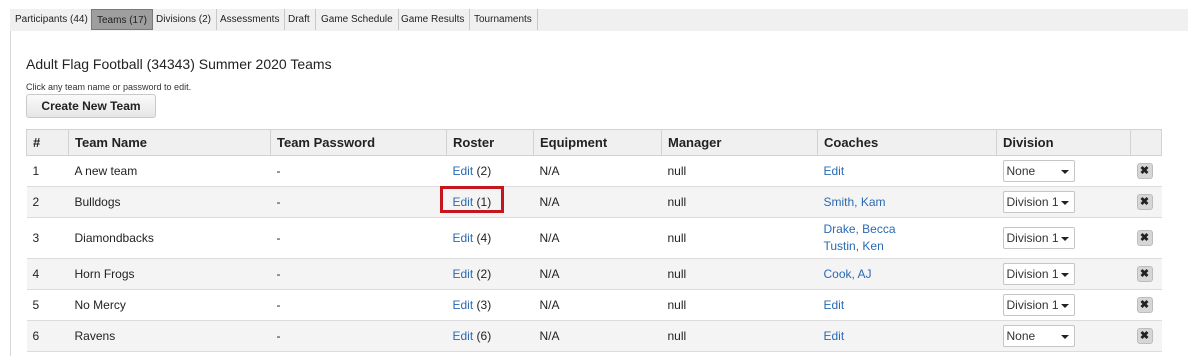  I want to click on table-row: 6 Ravens - Edit (6) N/A null Edit None ✖, so click(594, 336).